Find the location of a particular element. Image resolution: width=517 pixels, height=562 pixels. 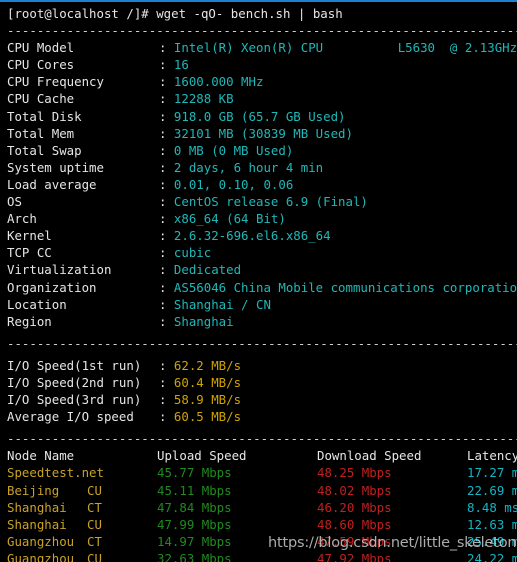

info-row: TCP CC: cubic is located at coordinates (262, 252).